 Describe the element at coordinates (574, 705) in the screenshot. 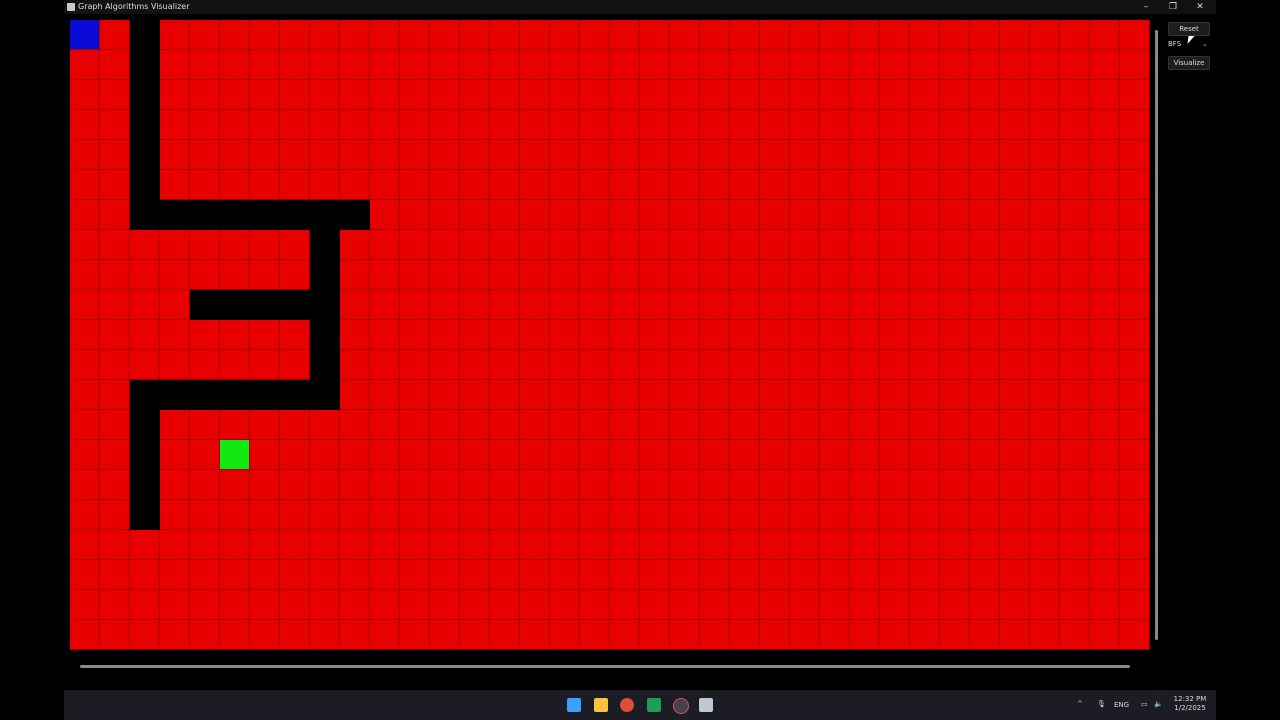

I see `windows-start-icon` at that location.